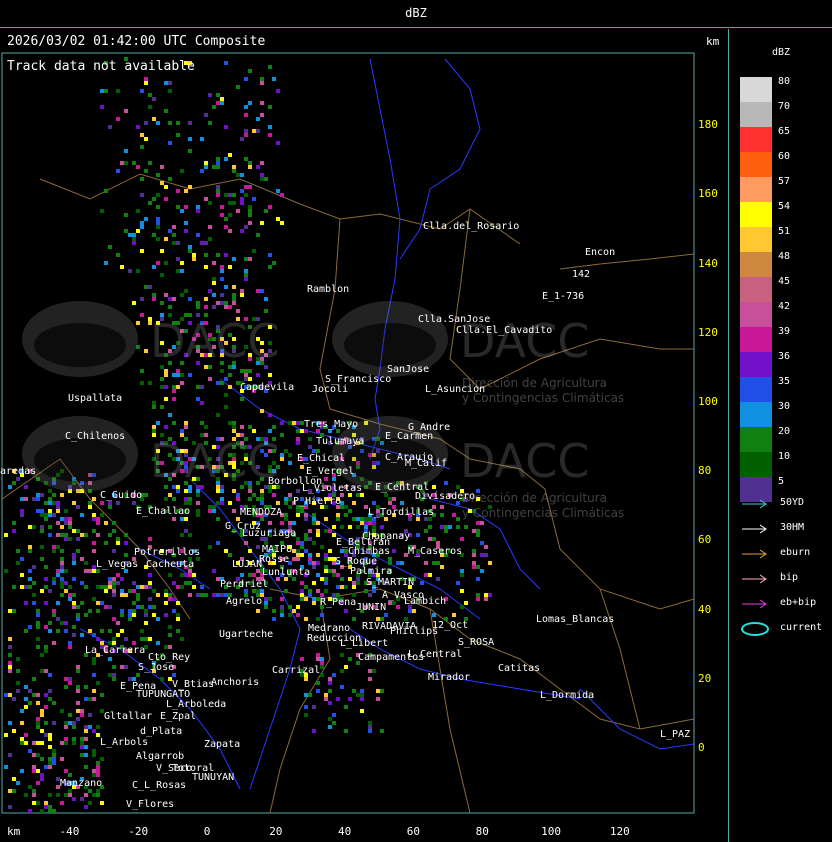 The image size is (832, 842). What do you see at coordinates (675, 734) in the screenshot?
I see `place-label: L_PAZ` at bounding box center [675, 734].